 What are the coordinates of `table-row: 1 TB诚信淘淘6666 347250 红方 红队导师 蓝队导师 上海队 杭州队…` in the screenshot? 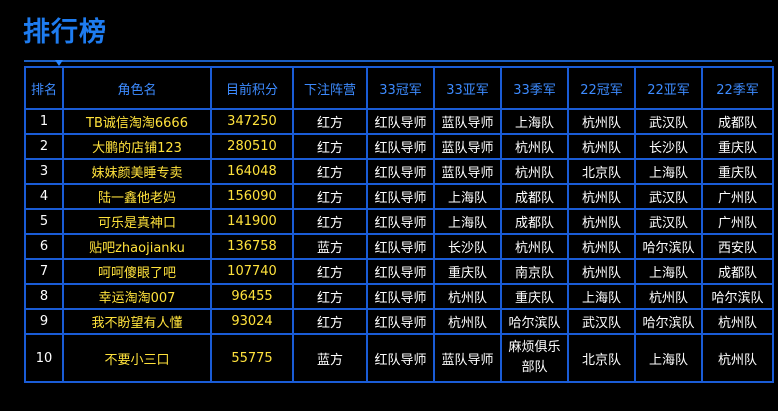 It's located at (399, 121).